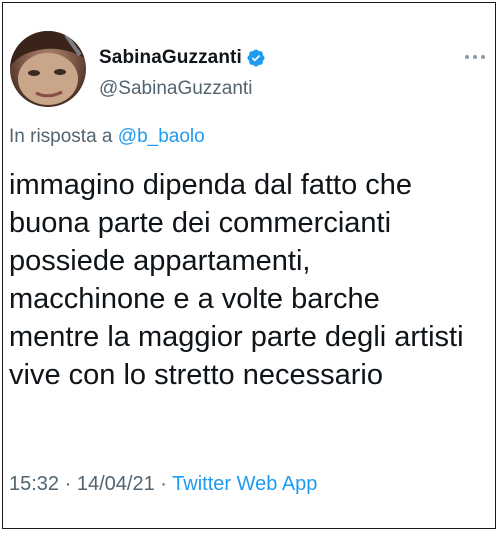  What do you see at coordinates (244, 484) in the screenshot?
I see `tweet-source-link: Twitter Web App` at bounding box center [244, 484].